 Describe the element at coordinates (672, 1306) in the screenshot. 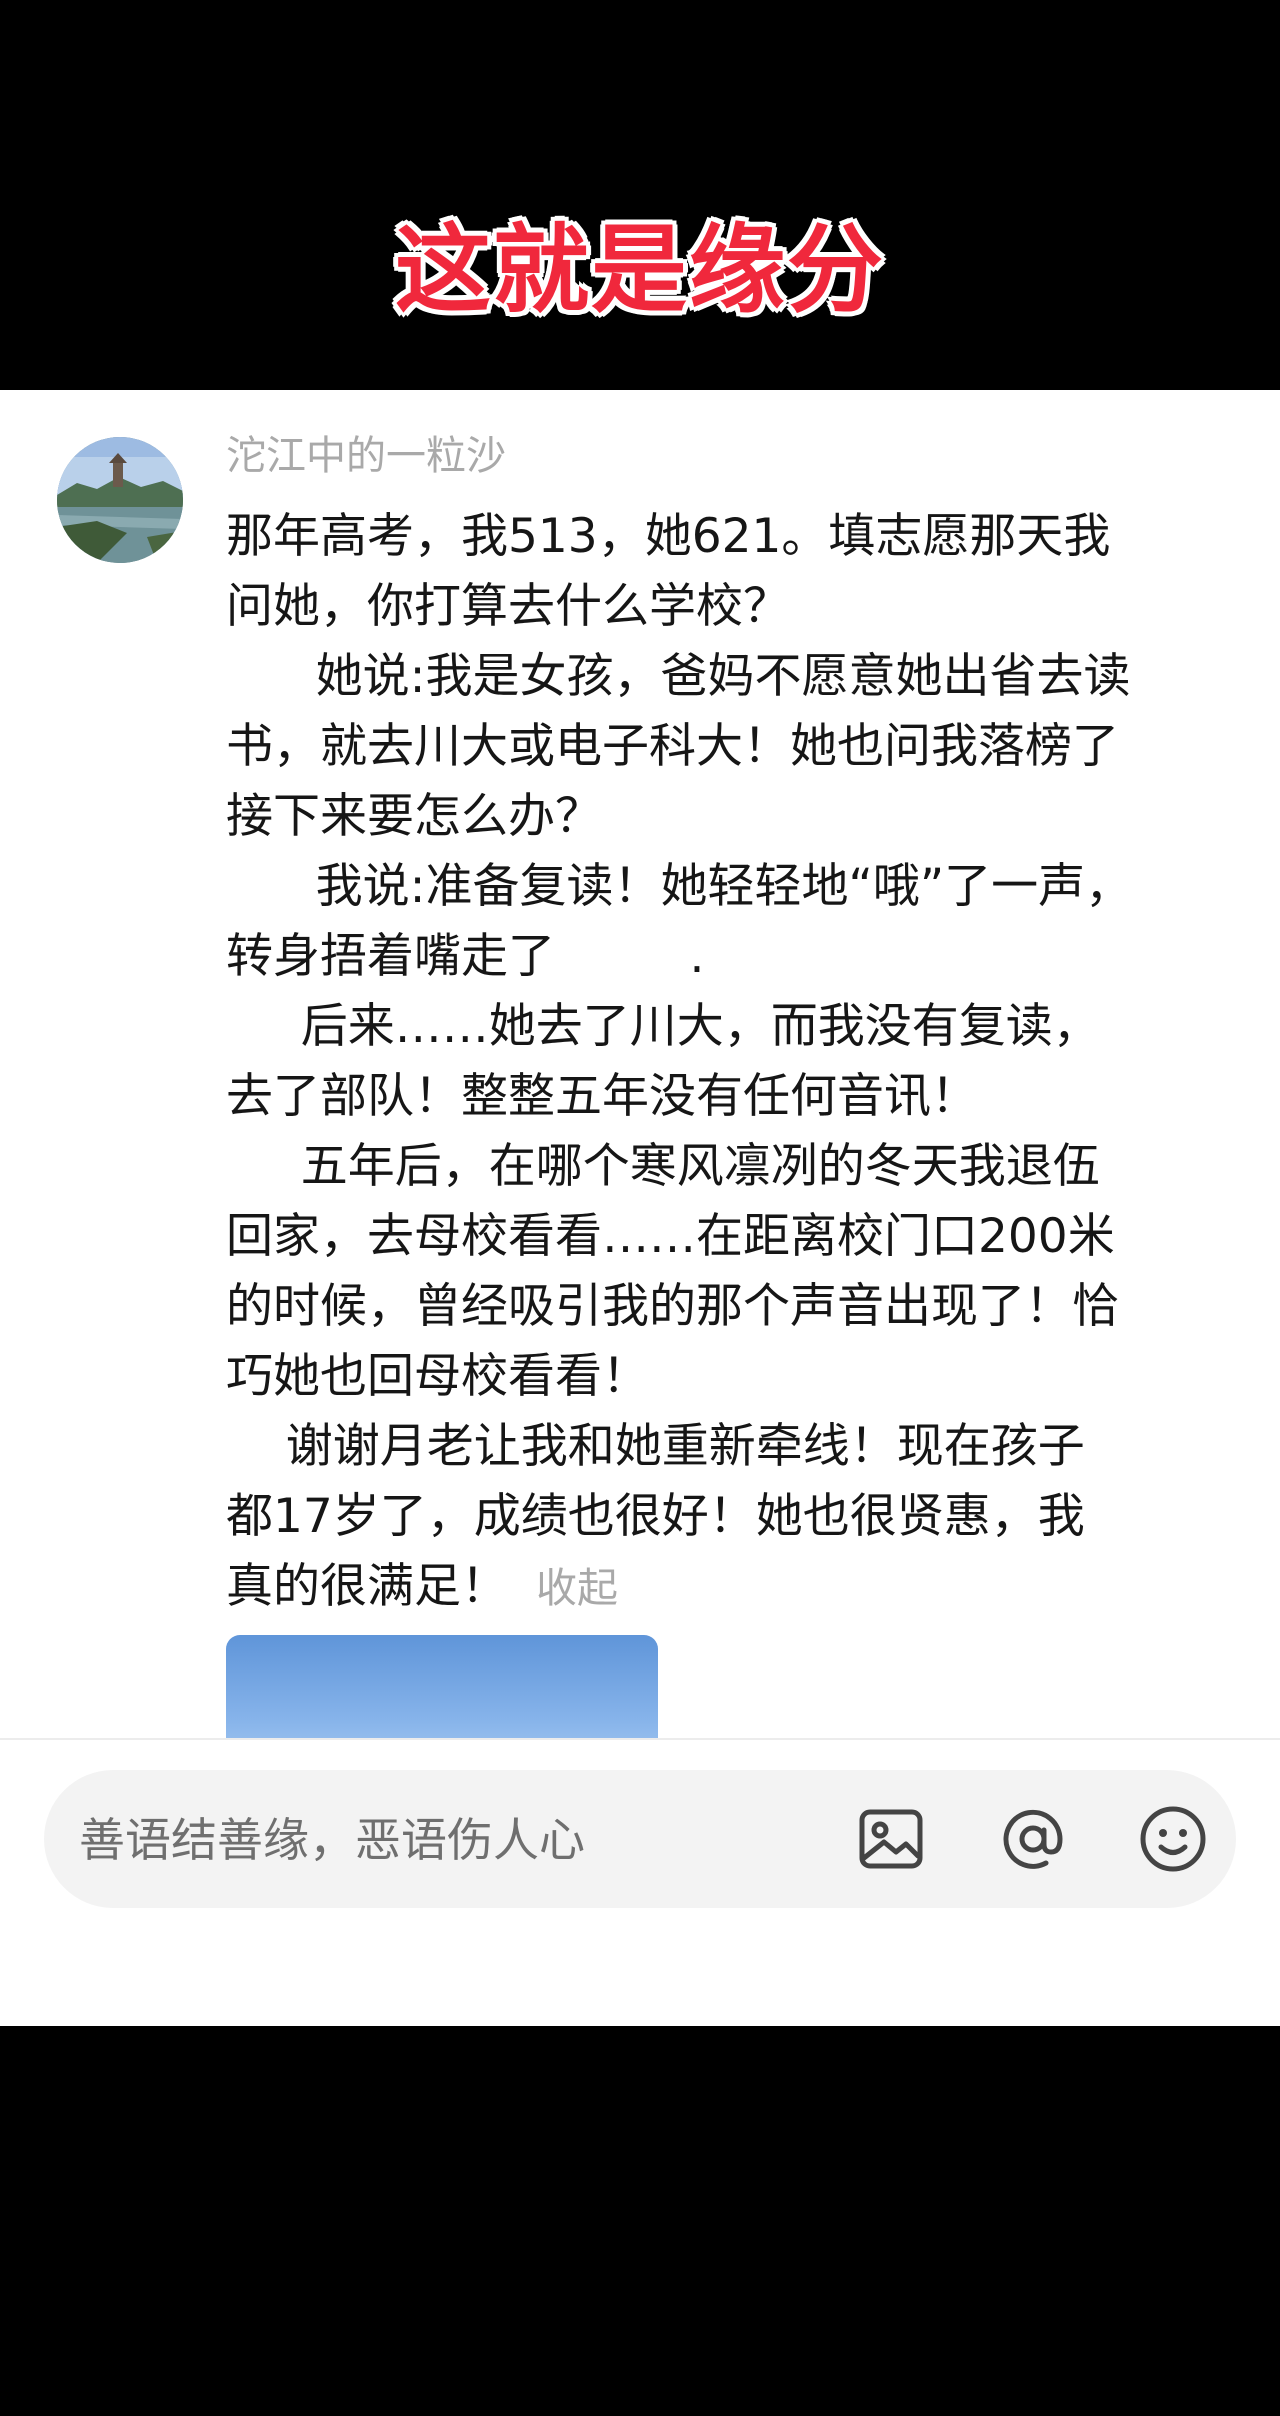

I see `comment-line: 的时候，曾经吸引我的那个声音出现了！恰` at that location.